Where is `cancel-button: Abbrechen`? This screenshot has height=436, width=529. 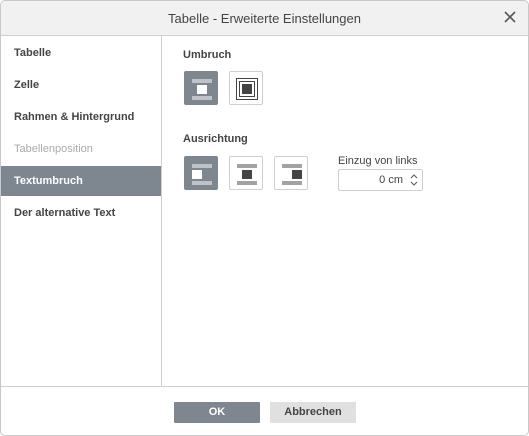
cancel-button: Abbrechen is located at coordinates (313, 412).